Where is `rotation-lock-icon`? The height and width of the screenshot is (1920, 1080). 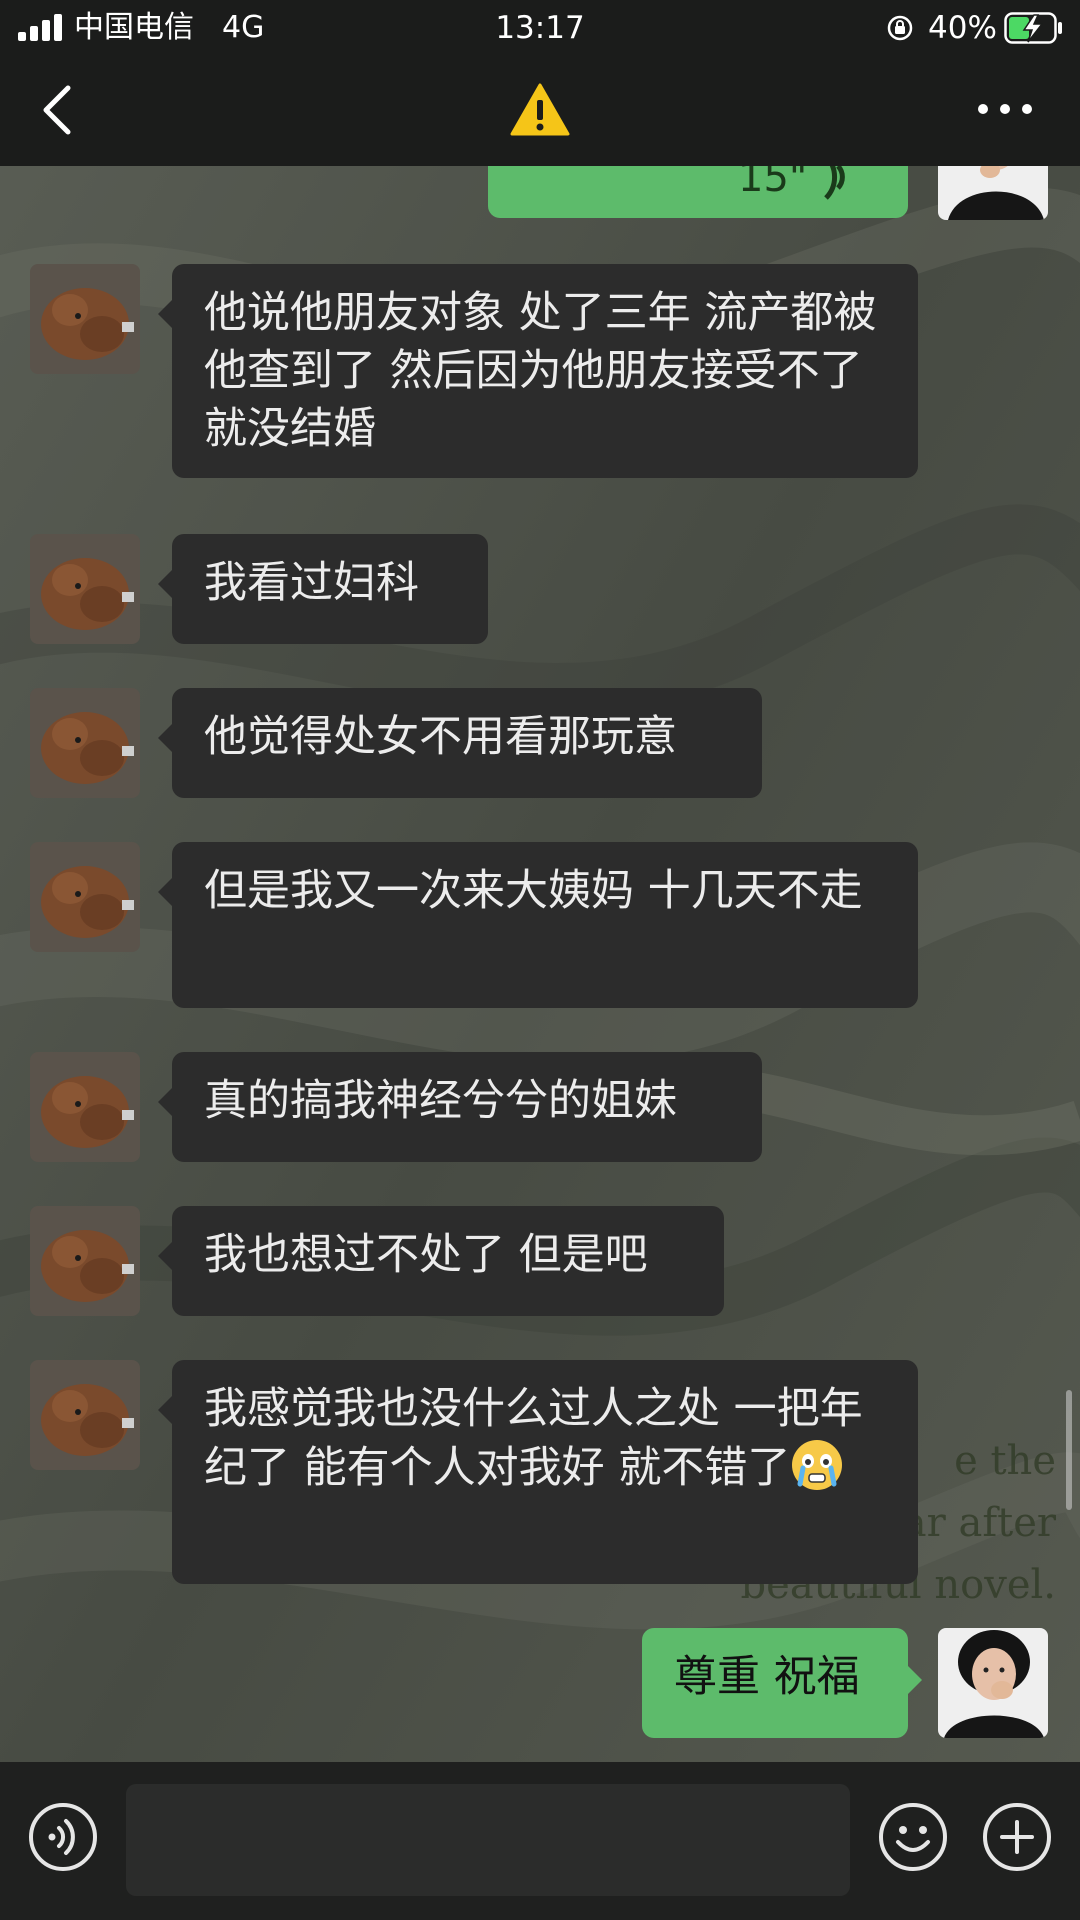 rotation-lock-icon is located at coordinates (900, 28).